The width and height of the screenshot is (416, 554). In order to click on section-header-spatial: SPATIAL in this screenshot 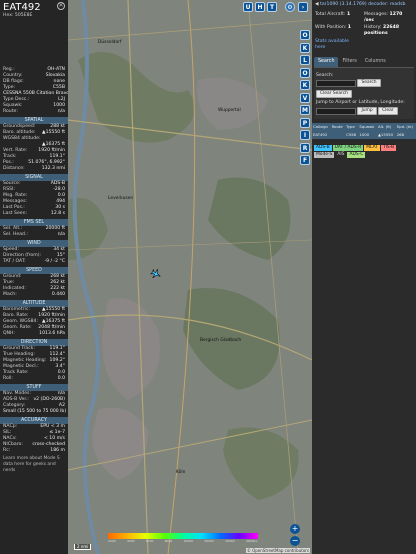, I will do `click(34, 120)`.